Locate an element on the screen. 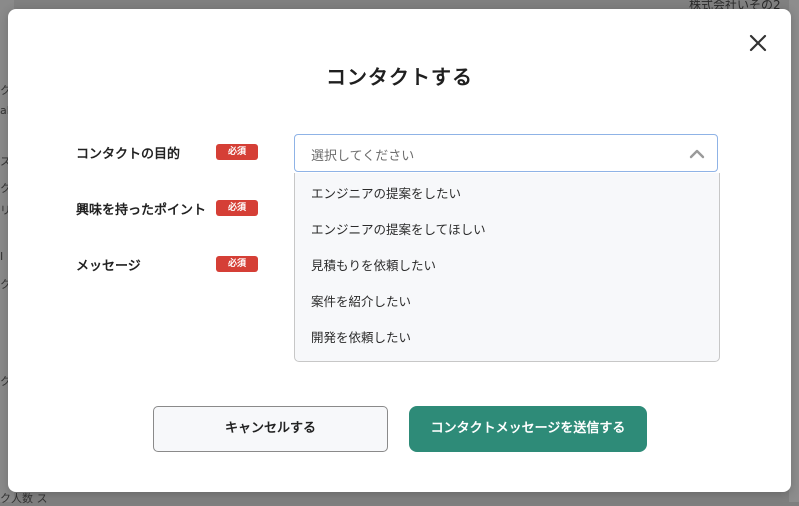  dropdown-option: 見積もりを依頼したい is located at coordinates (373, 264).